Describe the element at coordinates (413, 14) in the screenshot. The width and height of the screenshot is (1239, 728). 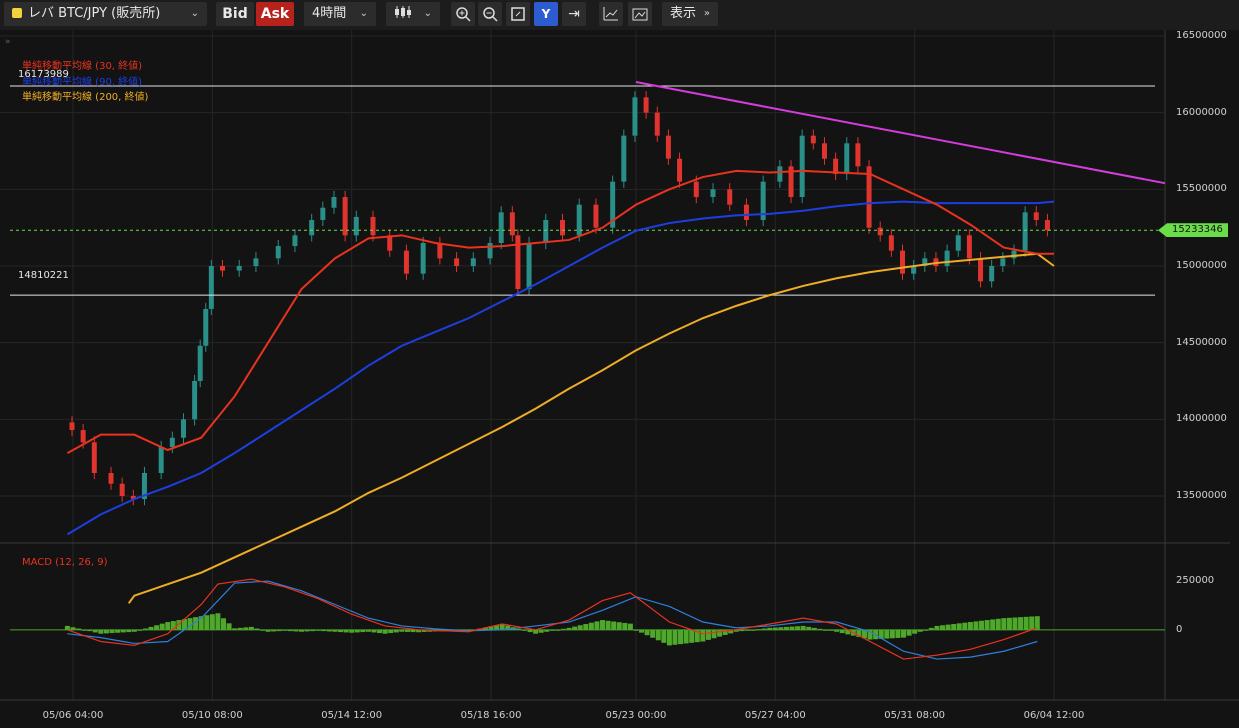
I see `chart-type-select: ⌄` at that location.